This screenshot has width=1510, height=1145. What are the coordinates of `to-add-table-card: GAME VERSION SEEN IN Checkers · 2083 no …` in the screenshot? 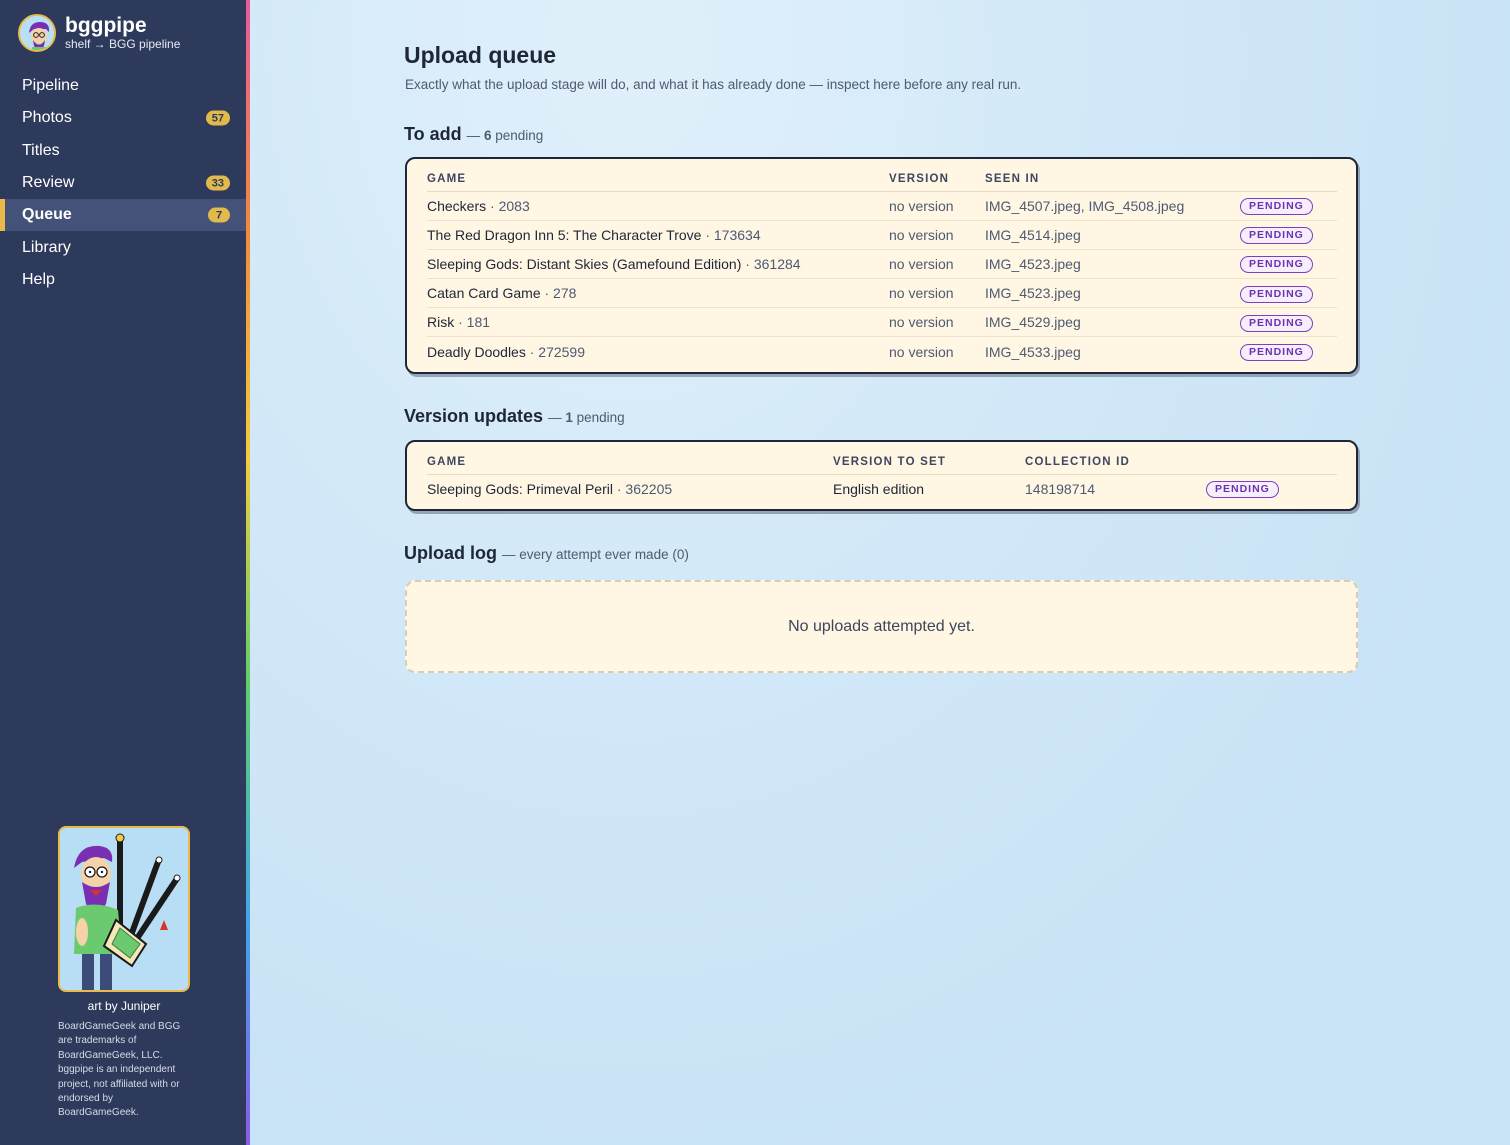 It's located at (881, 265).